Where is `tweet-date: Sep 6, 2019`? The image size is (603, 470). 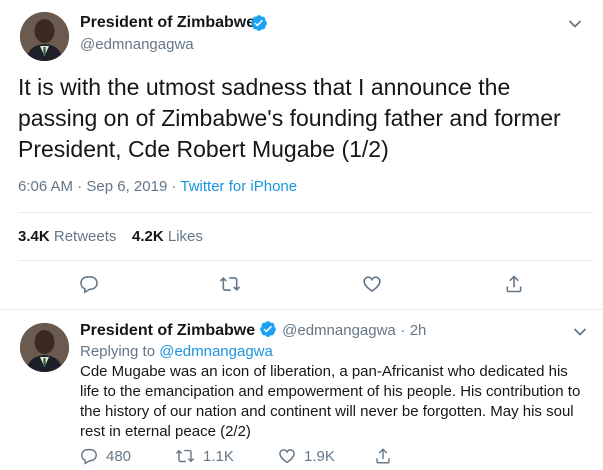
tweet-date: Sep 6, 2019 is located at coordinates (126, 186).